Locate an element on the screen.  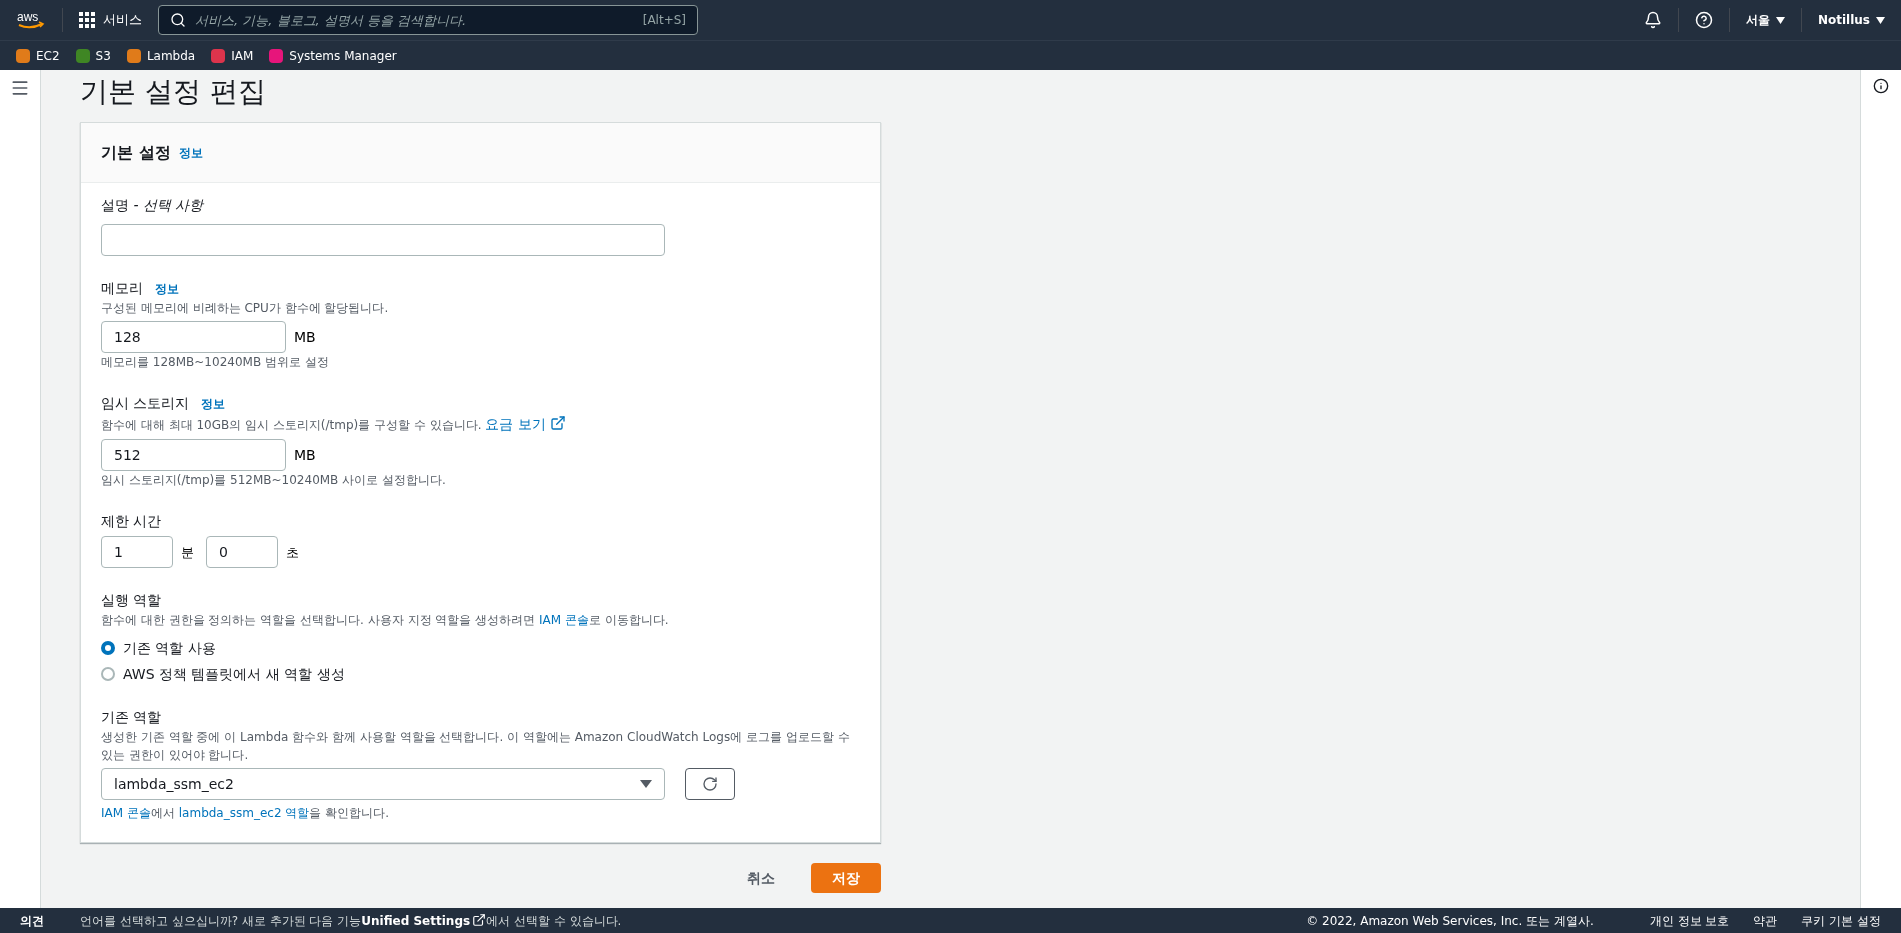
refresh-button is located at coordinates (710, 784).